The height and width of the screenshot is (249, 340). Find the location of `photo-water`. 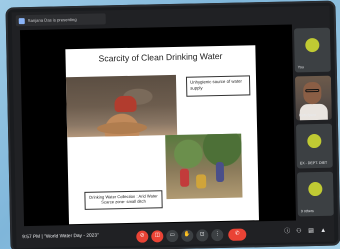

photo-water is located at coordinates (122, 128).